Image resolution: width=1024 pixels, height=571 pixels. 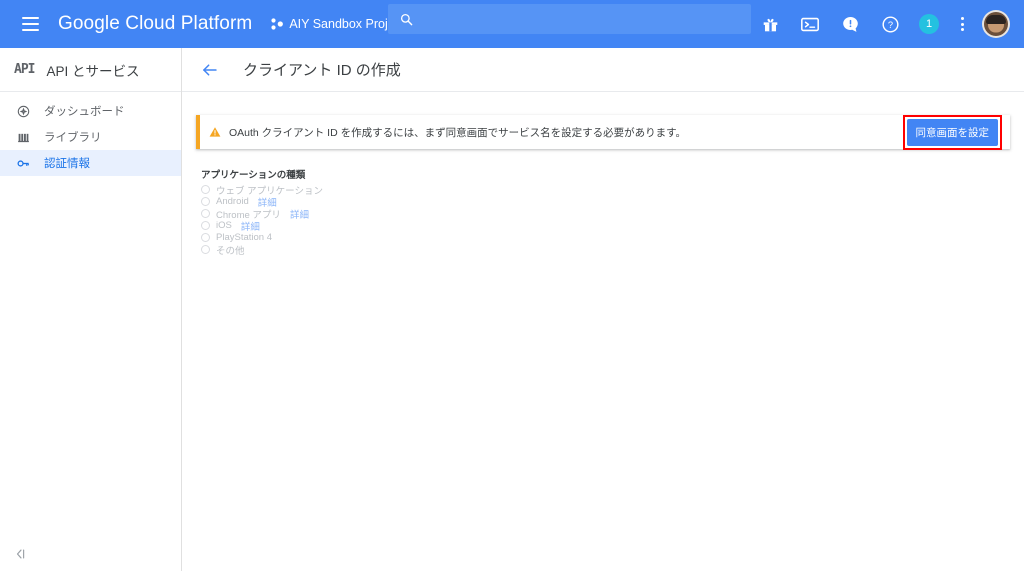 I want to click on radio-label: iOS, so click(x=224, y=226).